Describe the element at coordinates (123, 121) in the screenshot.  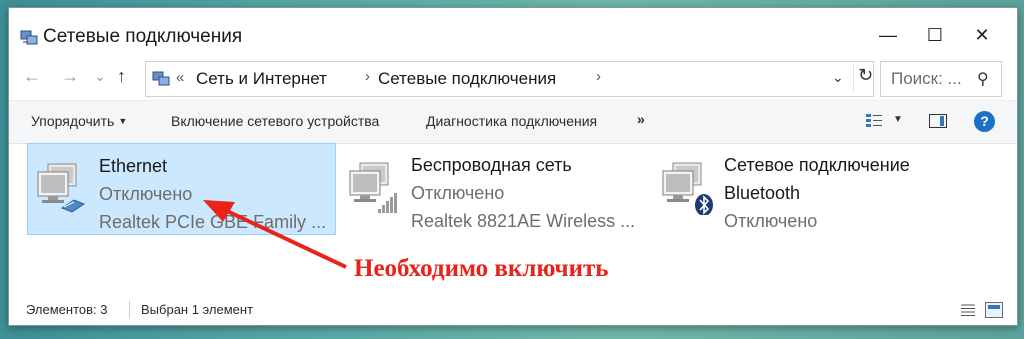
I see `chevron-down-icon: ▼` at that location.